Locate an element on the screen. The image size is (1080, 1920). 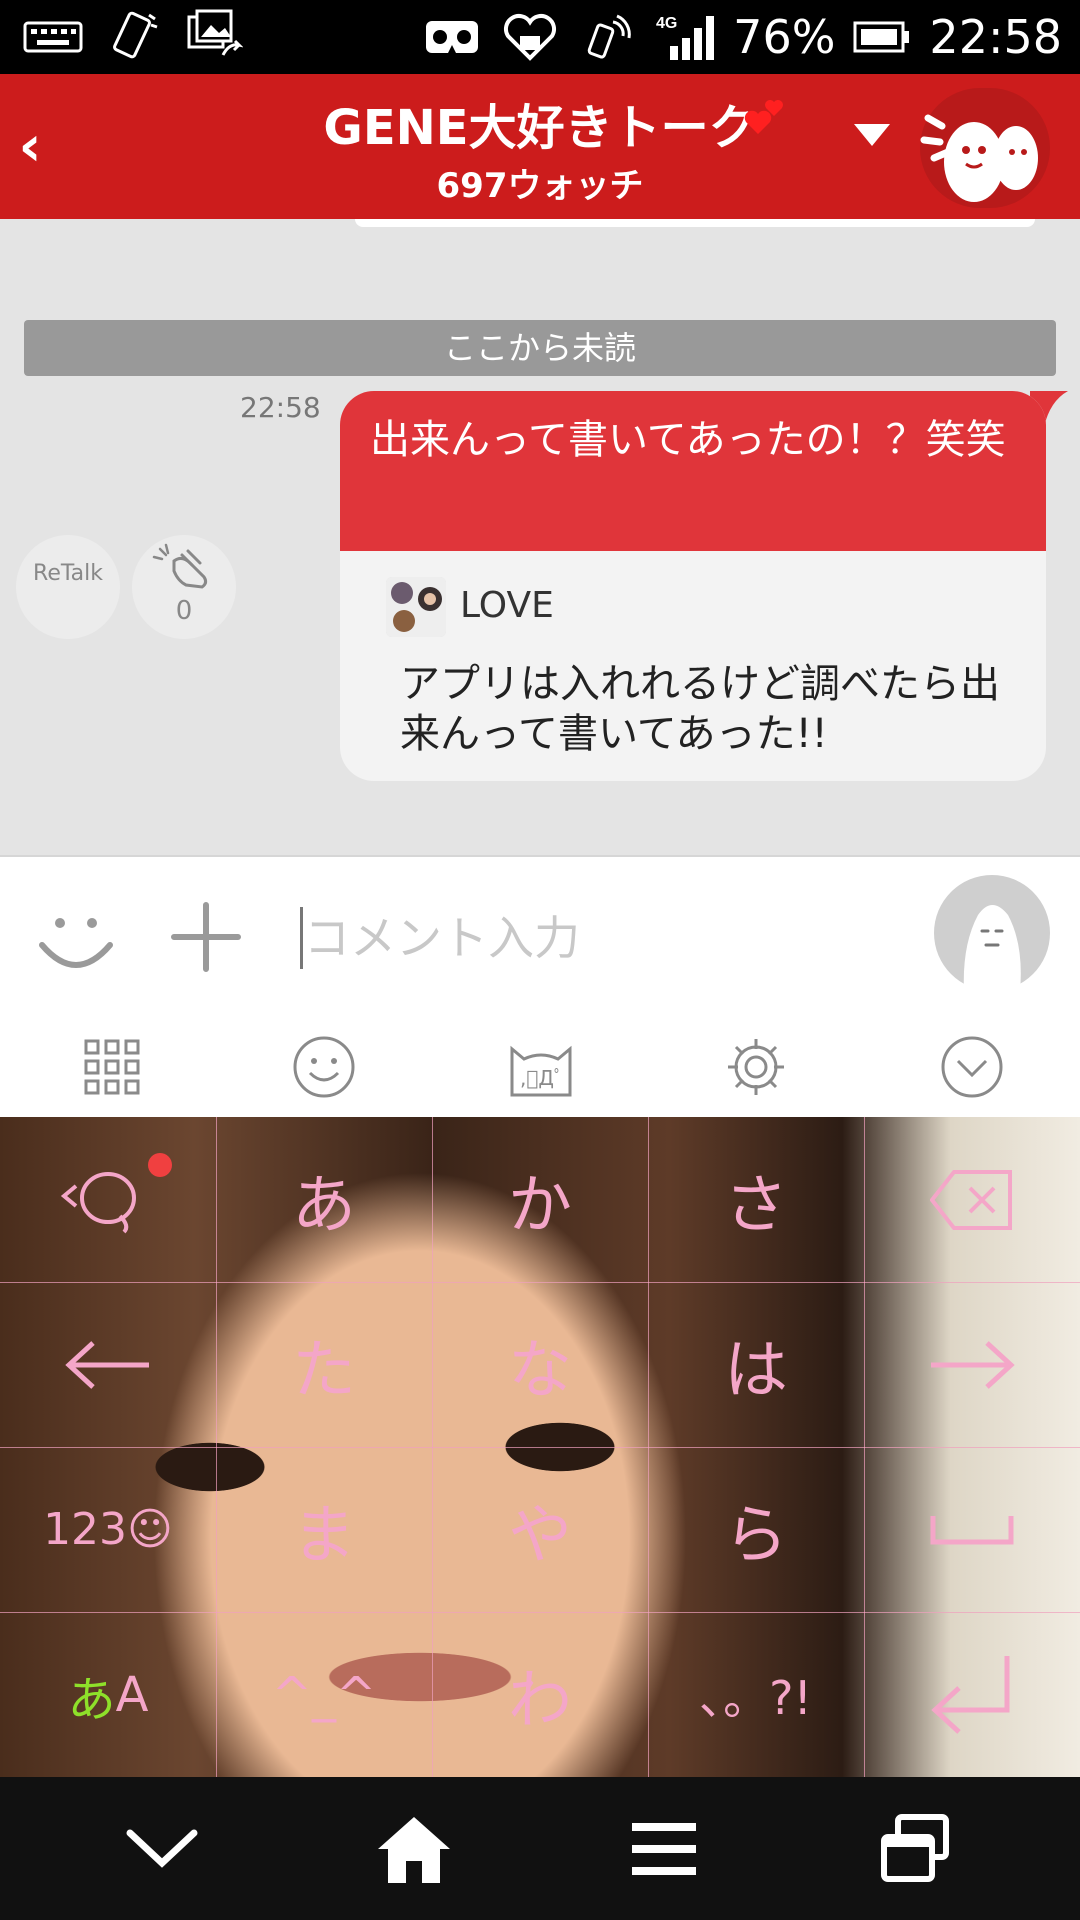
grid-menu-icon is located at coordinates (112, 1067).